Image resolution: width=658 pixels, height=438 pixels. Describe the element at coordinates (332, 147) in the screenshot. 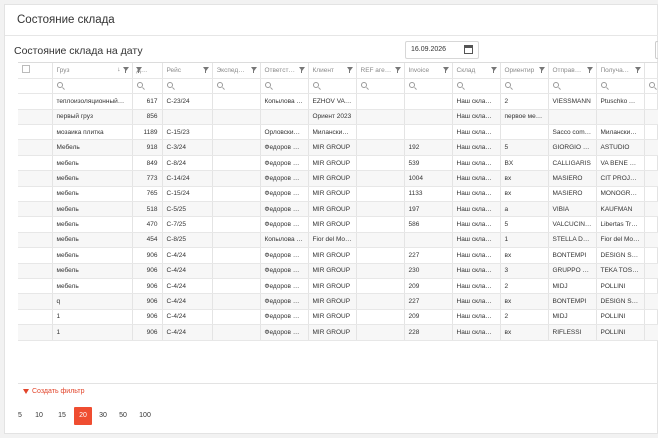

I see `table-cell: MIR GROUP` at that location.